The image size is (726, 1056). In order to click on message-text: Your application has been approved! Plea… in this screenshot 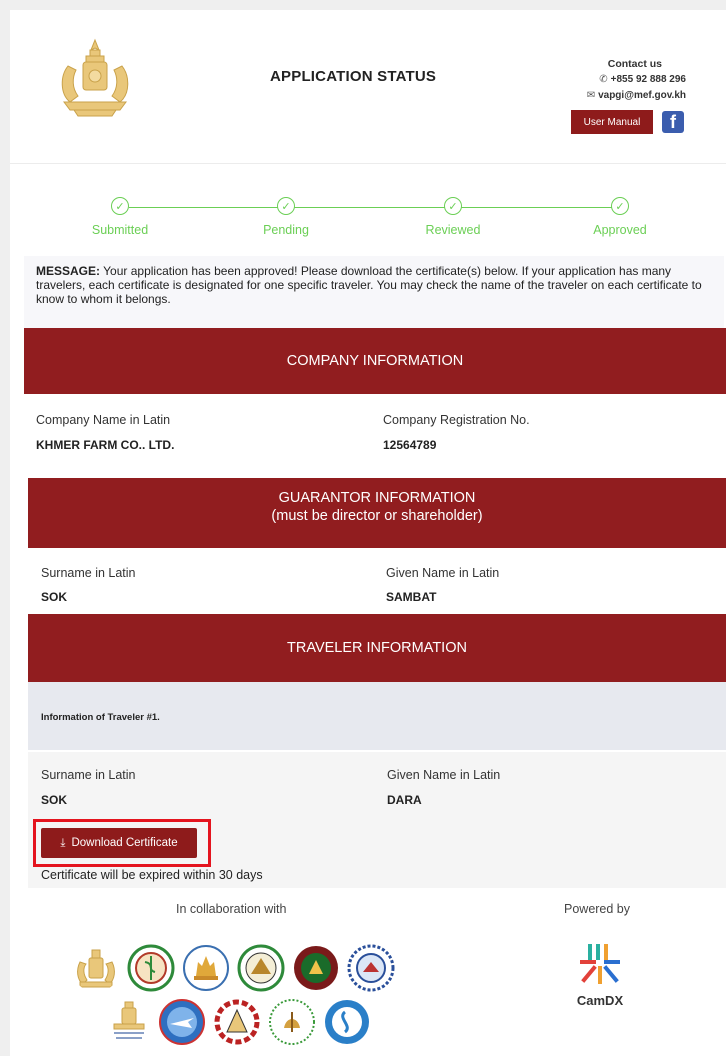, I will do `click(369, 285)`.